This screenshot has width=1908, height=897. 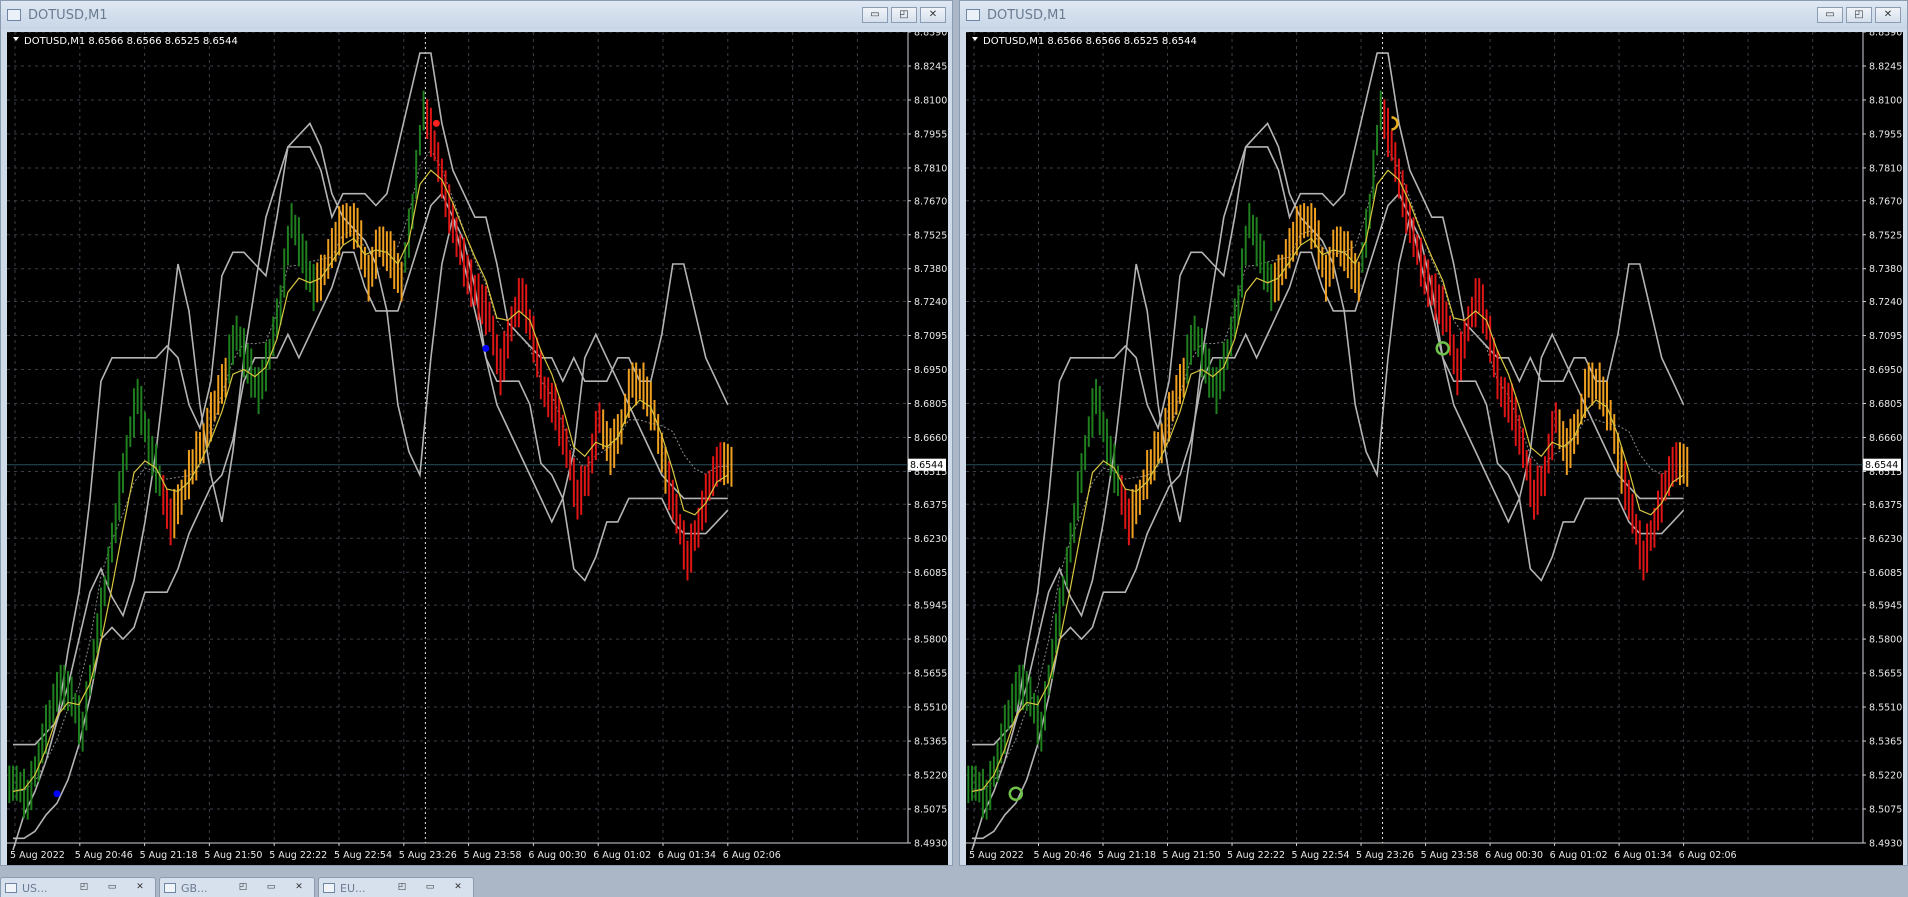 What do you see at coordinates (1885, 438) in the screenshot?
I see `price-tick-label: 8.6660` at bounding box center [1885, 438].